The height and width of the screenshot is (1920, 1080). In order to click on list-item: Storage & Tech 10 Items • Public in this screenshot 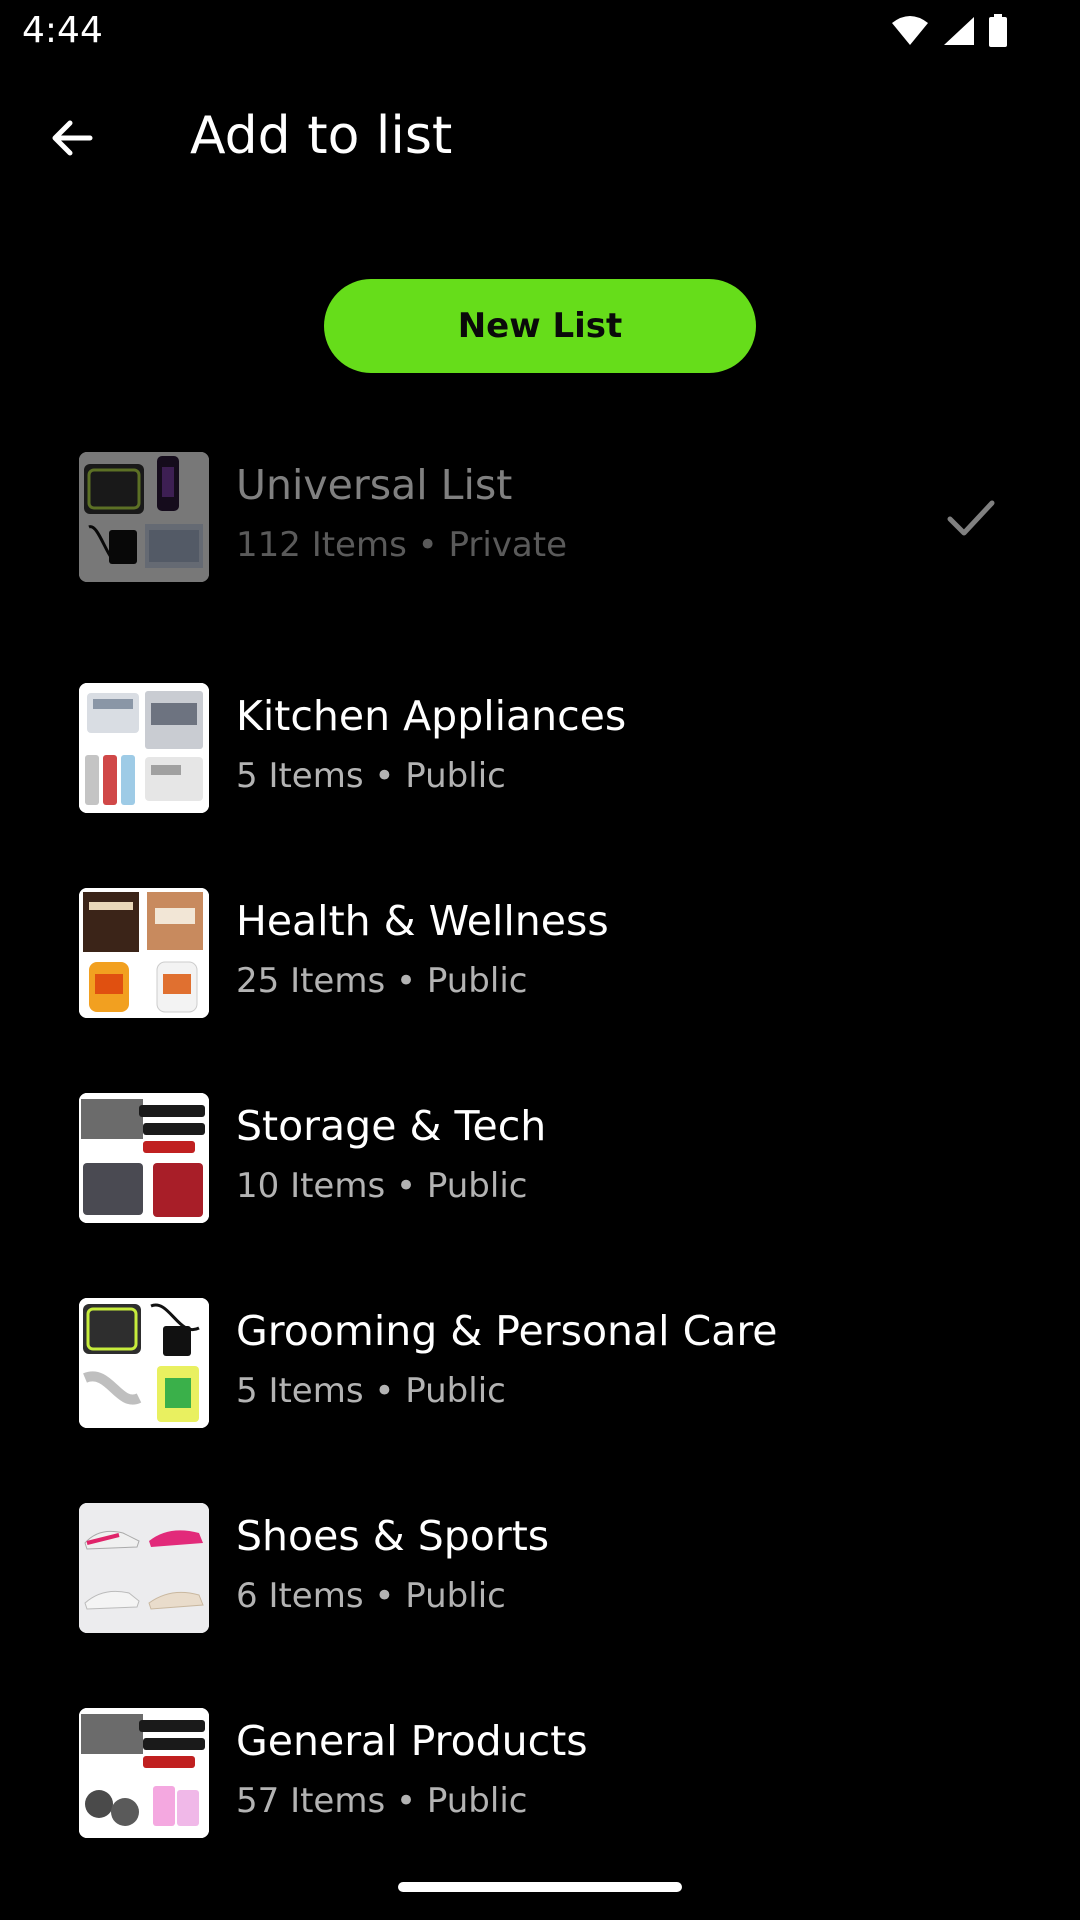, I will do `click(540, 1161)`.